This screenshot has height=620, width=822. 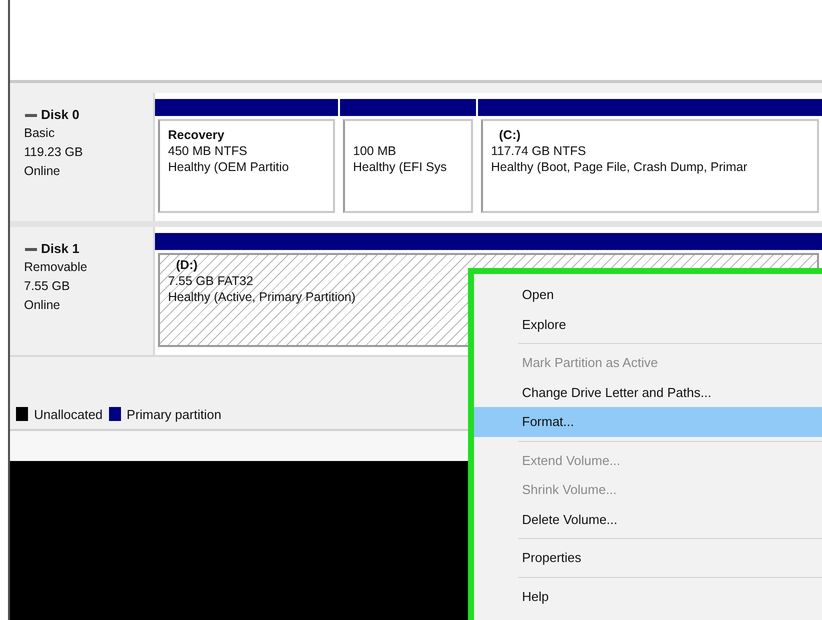 What do you see at coordinates (174, 414) in the screenshot?
I see `legend-label: Primary partition` at bounding box center [174, 414].